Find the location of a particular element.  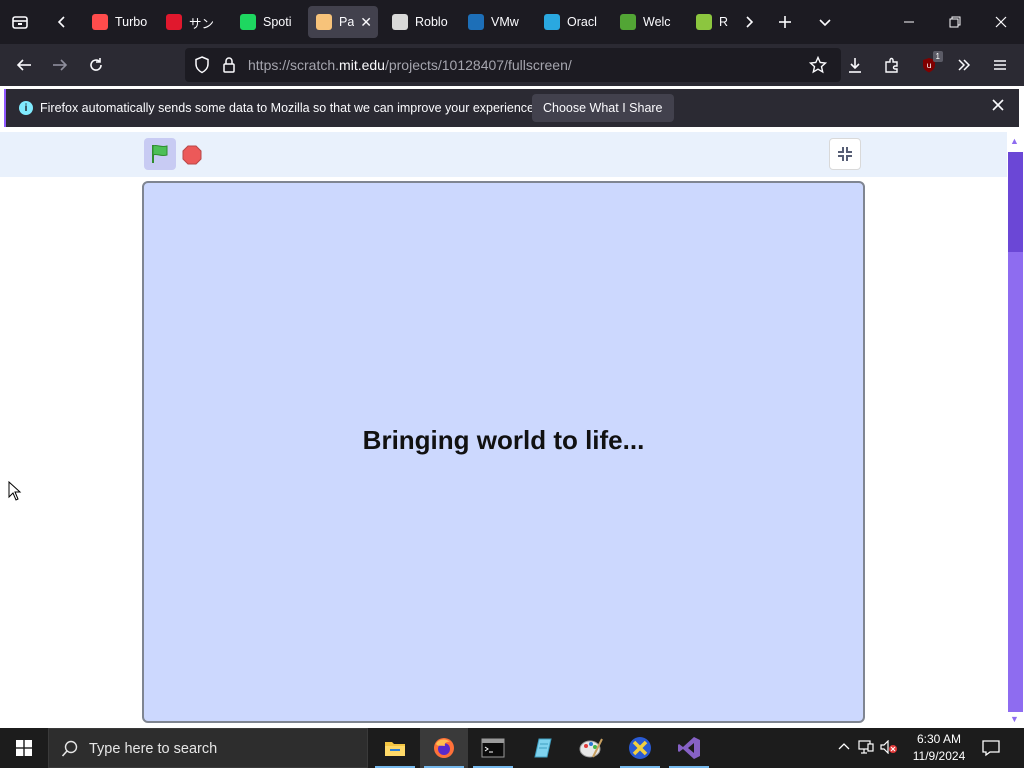

notification-center-button is located at coordinates (991, 748).